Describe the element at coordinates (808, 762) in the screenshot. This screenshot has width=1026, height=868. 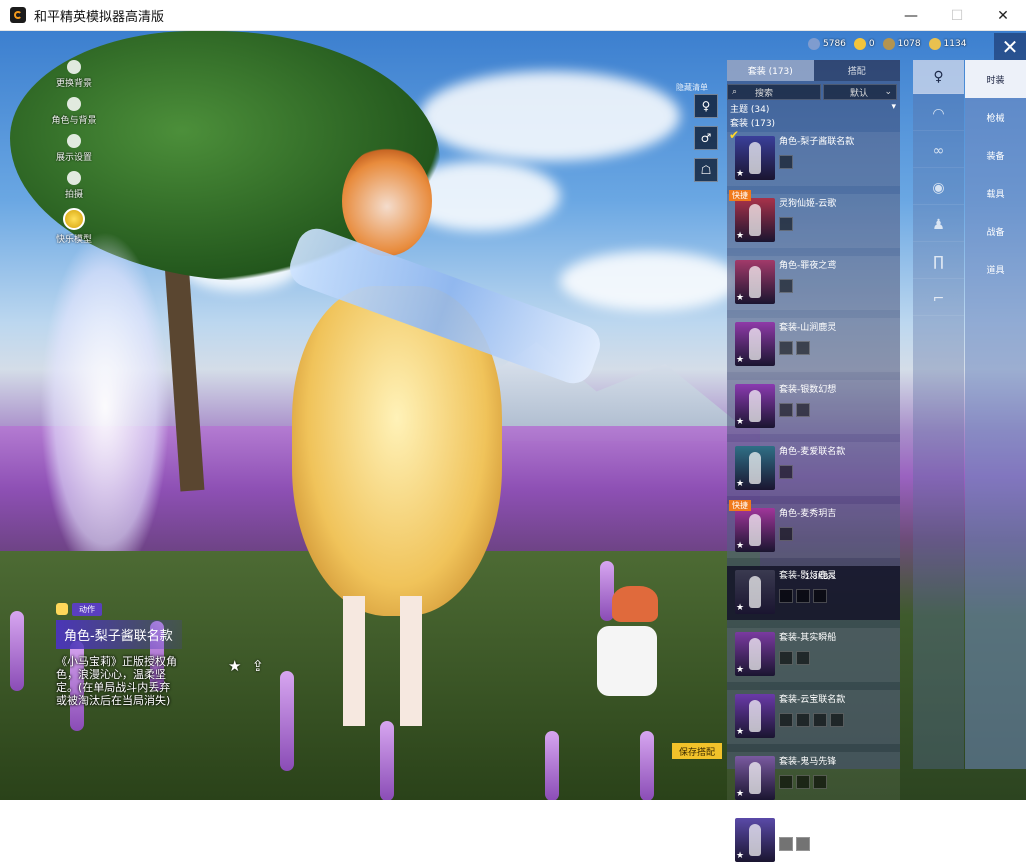
I see `outfit-name: 套装-鬼马先锋` at that location.